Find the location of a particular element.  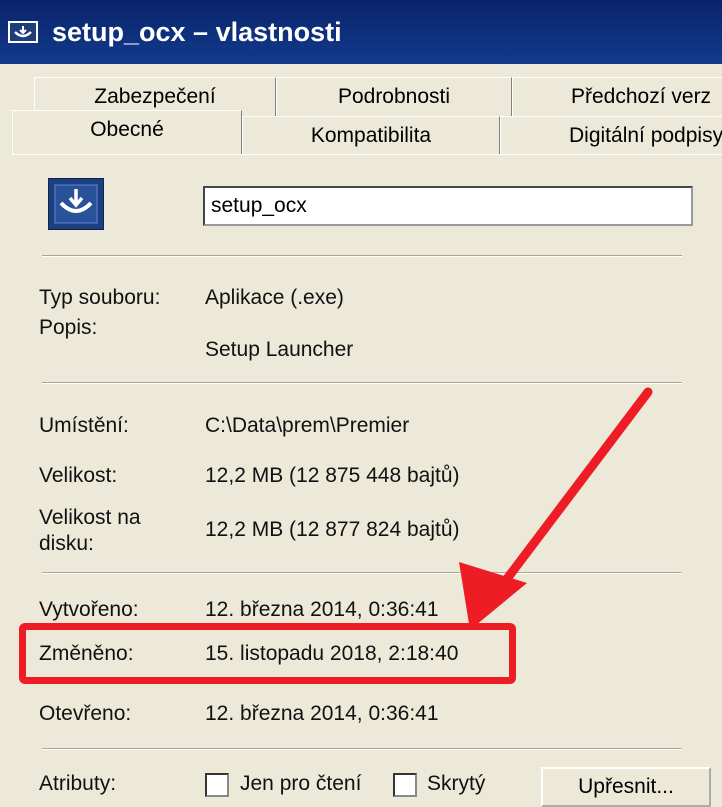

tab-general: Obecné is located at coordinates (127, 132).